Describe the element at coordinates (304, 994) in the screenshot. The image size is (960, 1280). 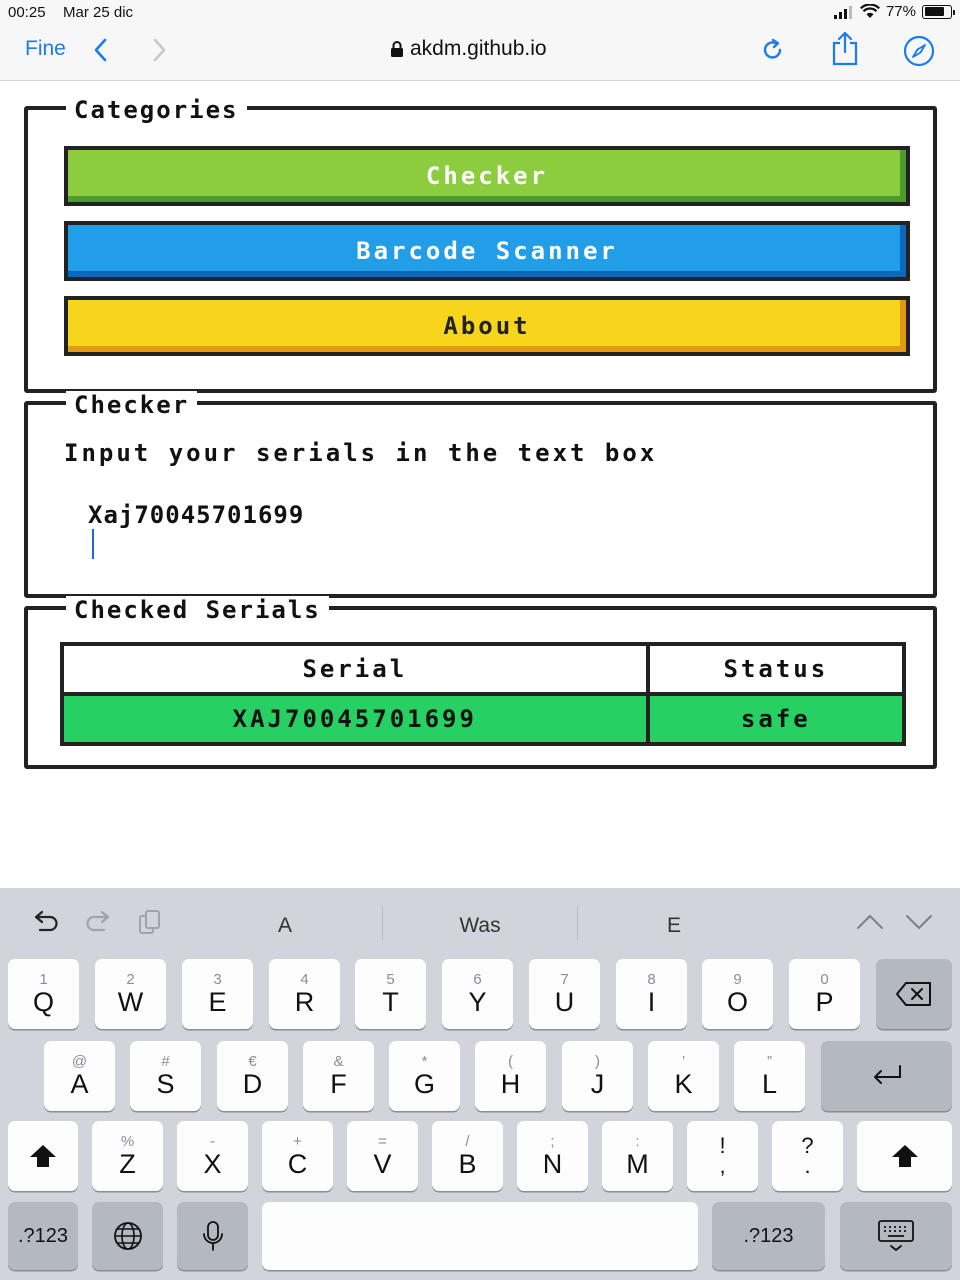
I see `key-r: 4R` at that location.